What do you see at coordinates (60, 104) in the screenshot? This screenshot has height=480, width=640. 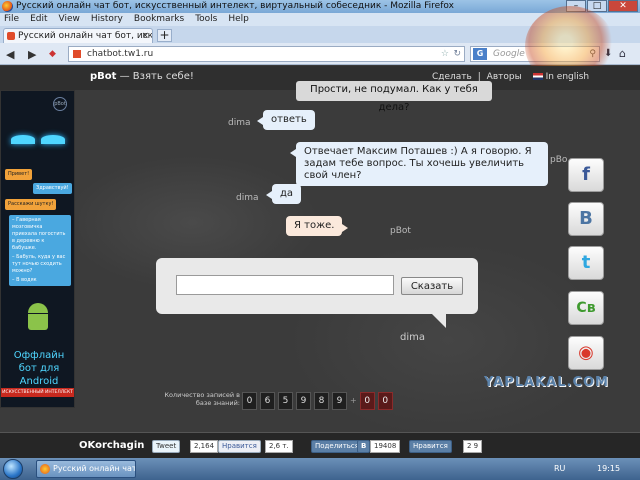 I see `banner-logo: pBot` at bounding box center [60, 104].